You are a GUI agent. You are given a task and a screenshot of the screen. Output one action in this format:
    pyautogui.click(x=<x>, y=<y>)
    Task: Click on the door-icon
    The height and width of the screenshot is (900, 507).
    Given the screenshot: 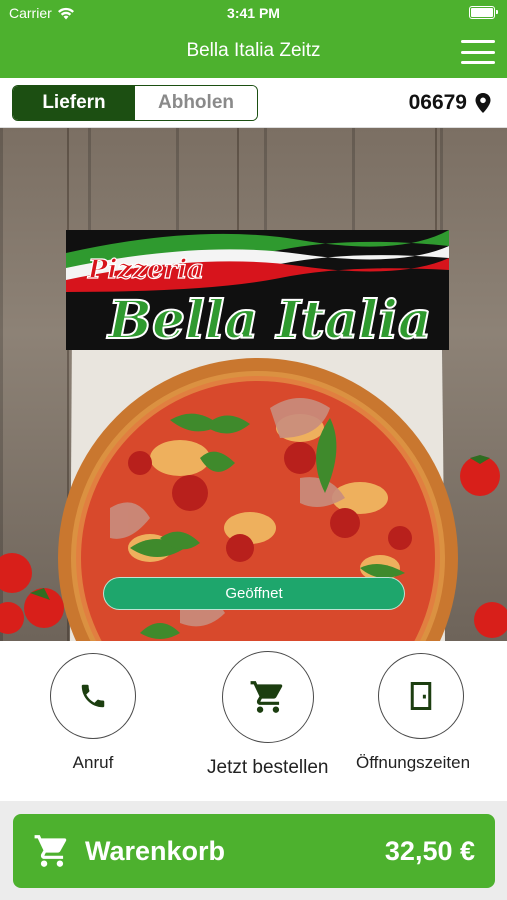 What is the action you would take?
    pyautogui.click(x=420, y=696)
    